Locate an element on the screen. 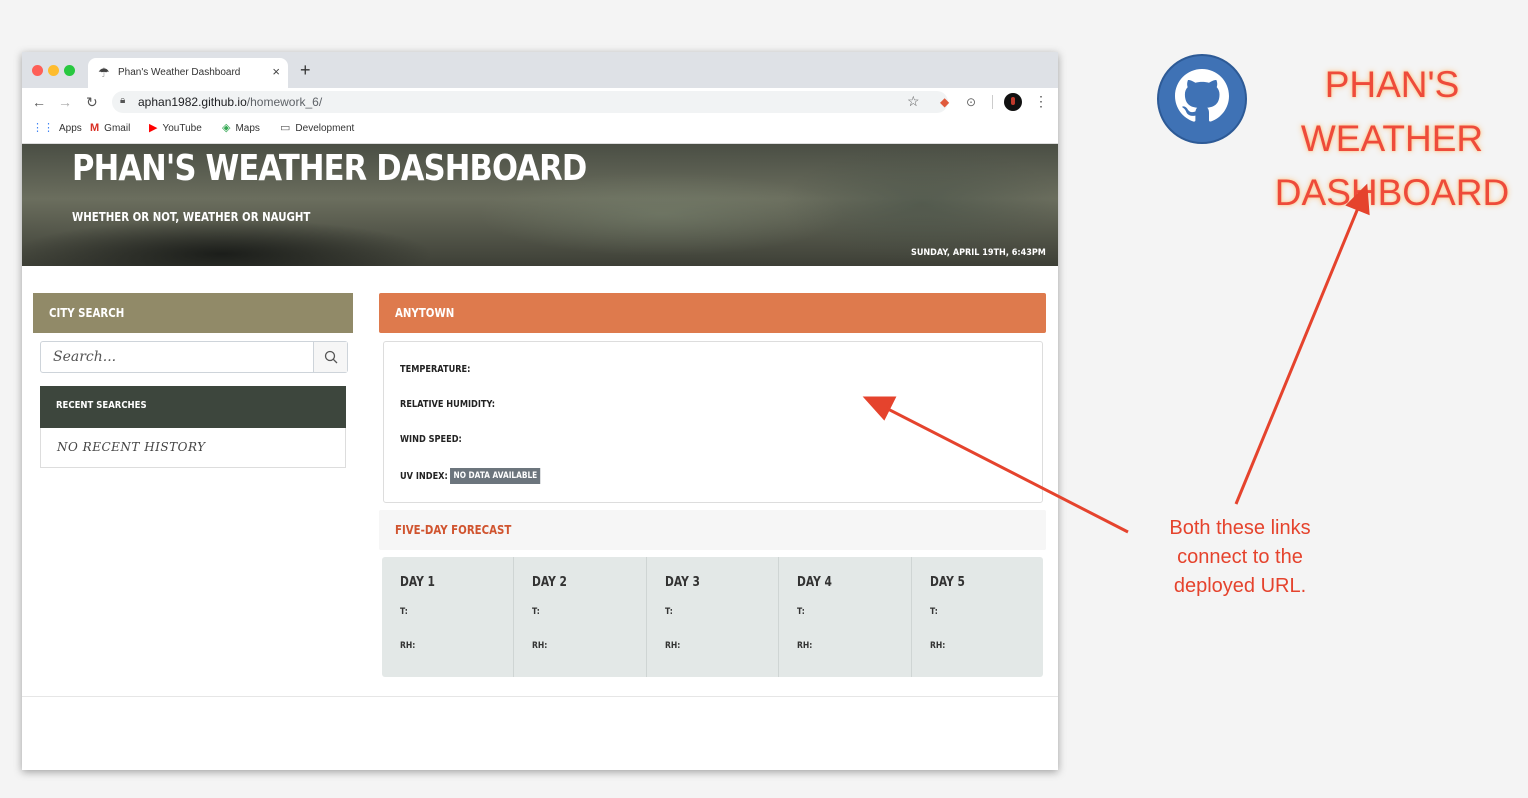 This screenshot has height=798, width=1528. wind-speed-label: WIND SPEED: is located at coordinates (431, 439).